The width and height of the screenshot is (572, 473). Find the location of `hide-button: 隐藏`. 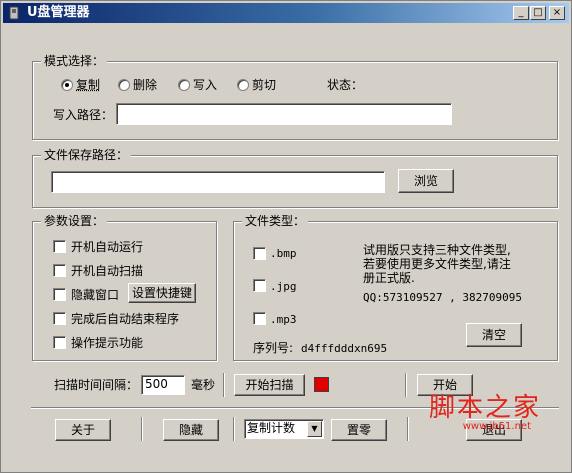

hide-button: 隐藏 is located at coordinates (191, 430).